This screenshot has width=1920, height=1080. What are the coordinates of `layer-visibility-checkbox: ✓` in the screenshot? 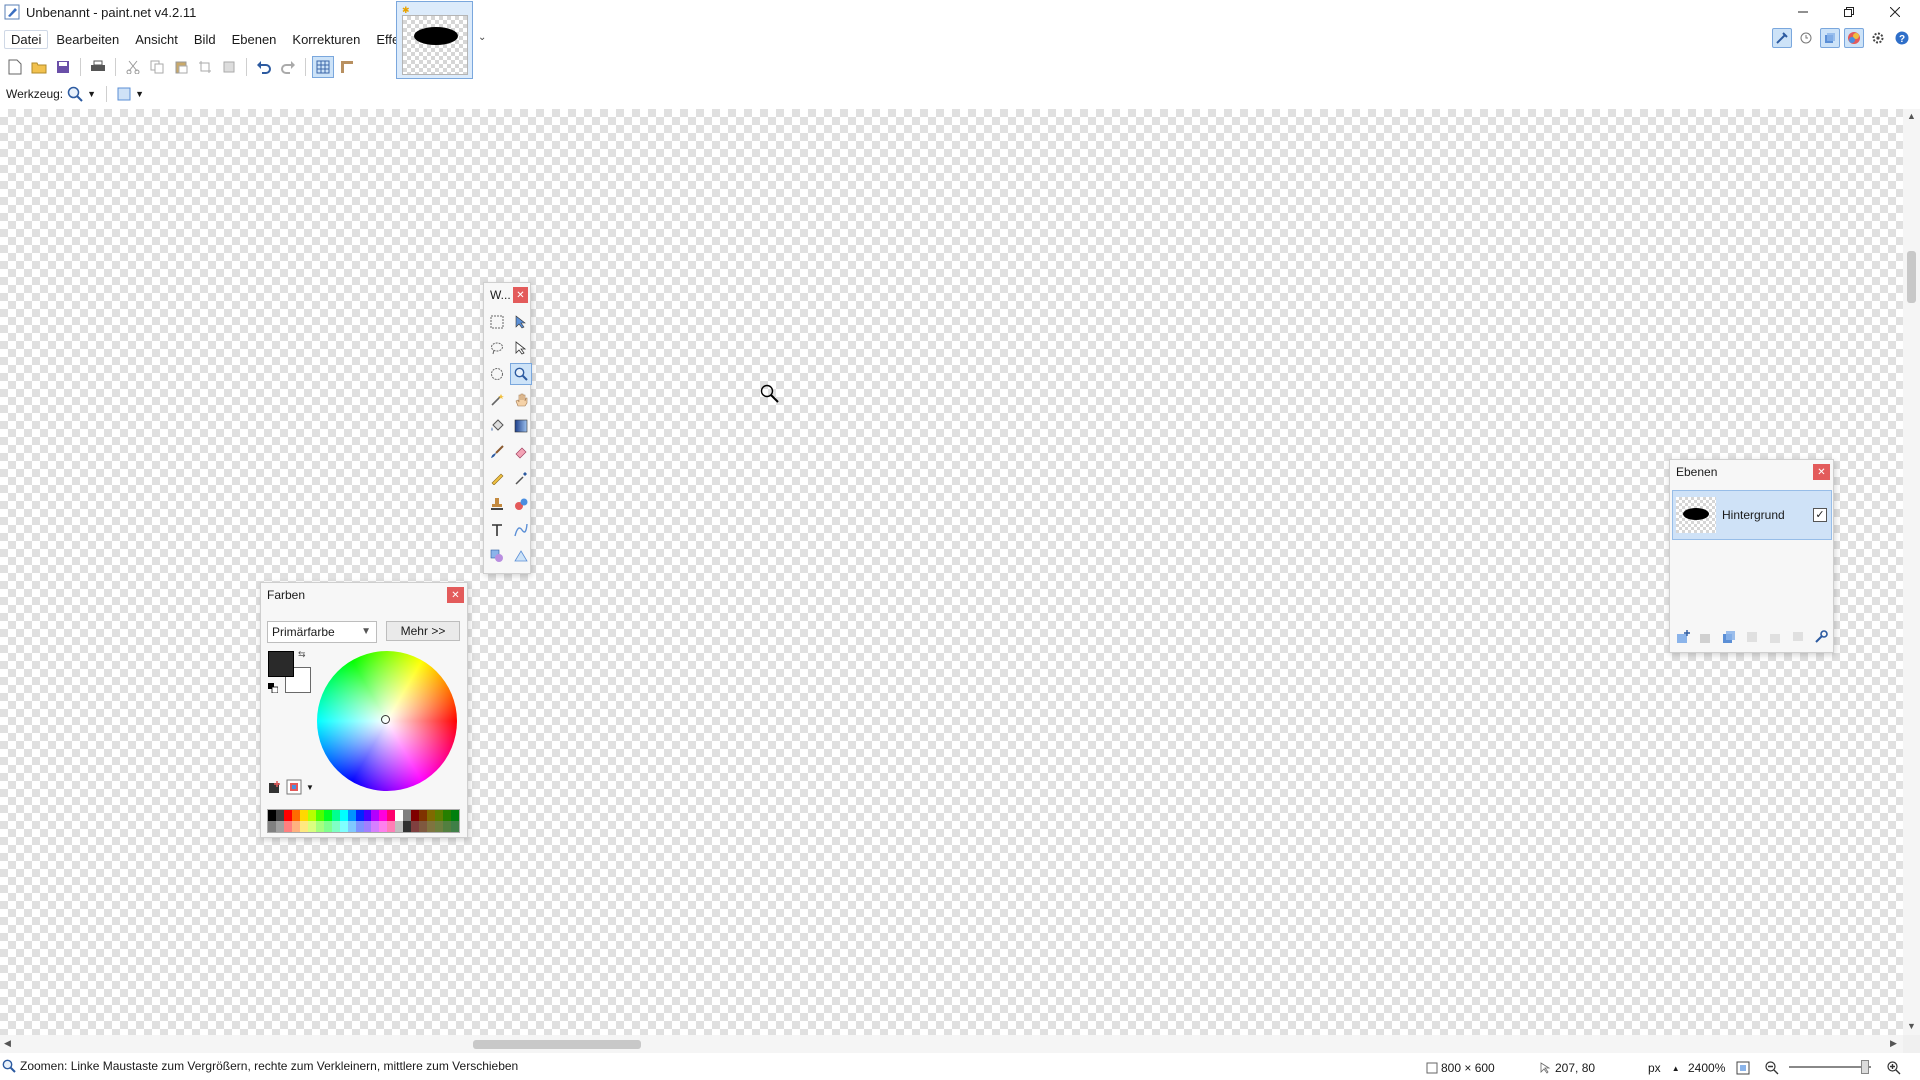 It's located at (1820, 515).